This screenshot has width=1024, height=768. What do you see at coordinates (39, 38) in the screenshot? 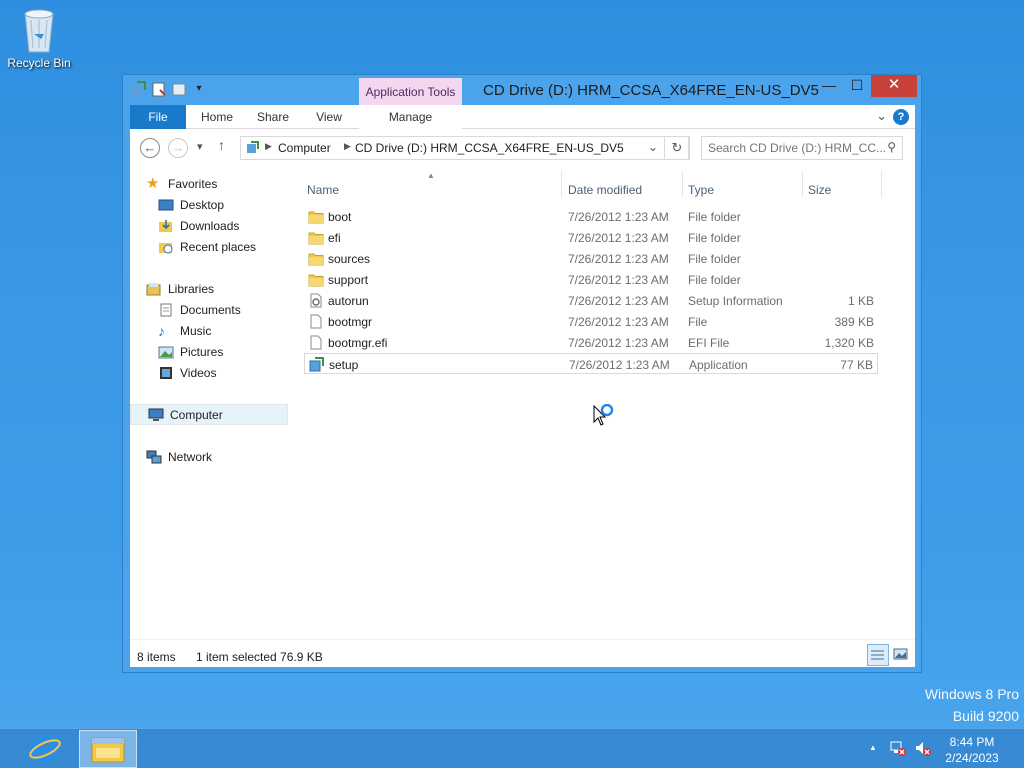
I see `recycle-bin: Recycle Bin` at bounding box center [39, 38].